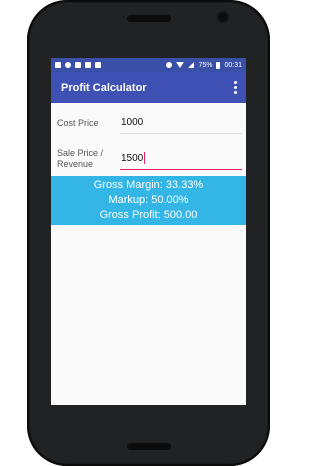 The image size is (320, 466). Describe the element at coordinates (58, 65) in the screenshot. I see `email-notification-icon` at that location.